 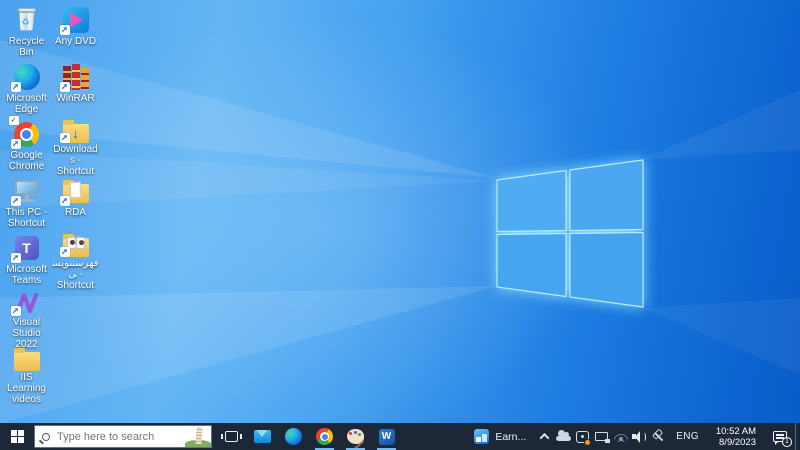 I want to click on chevron-up-icon, so click(x=544, y=437).